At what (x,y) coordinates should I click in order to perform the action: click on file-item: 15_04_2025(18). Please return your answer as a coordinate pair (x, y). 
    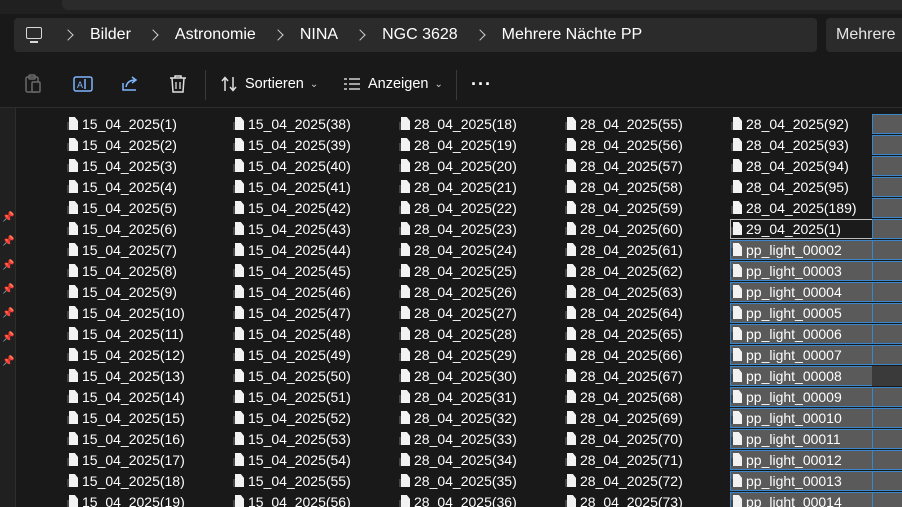
    Looking at the image, I should click on (125, 481).